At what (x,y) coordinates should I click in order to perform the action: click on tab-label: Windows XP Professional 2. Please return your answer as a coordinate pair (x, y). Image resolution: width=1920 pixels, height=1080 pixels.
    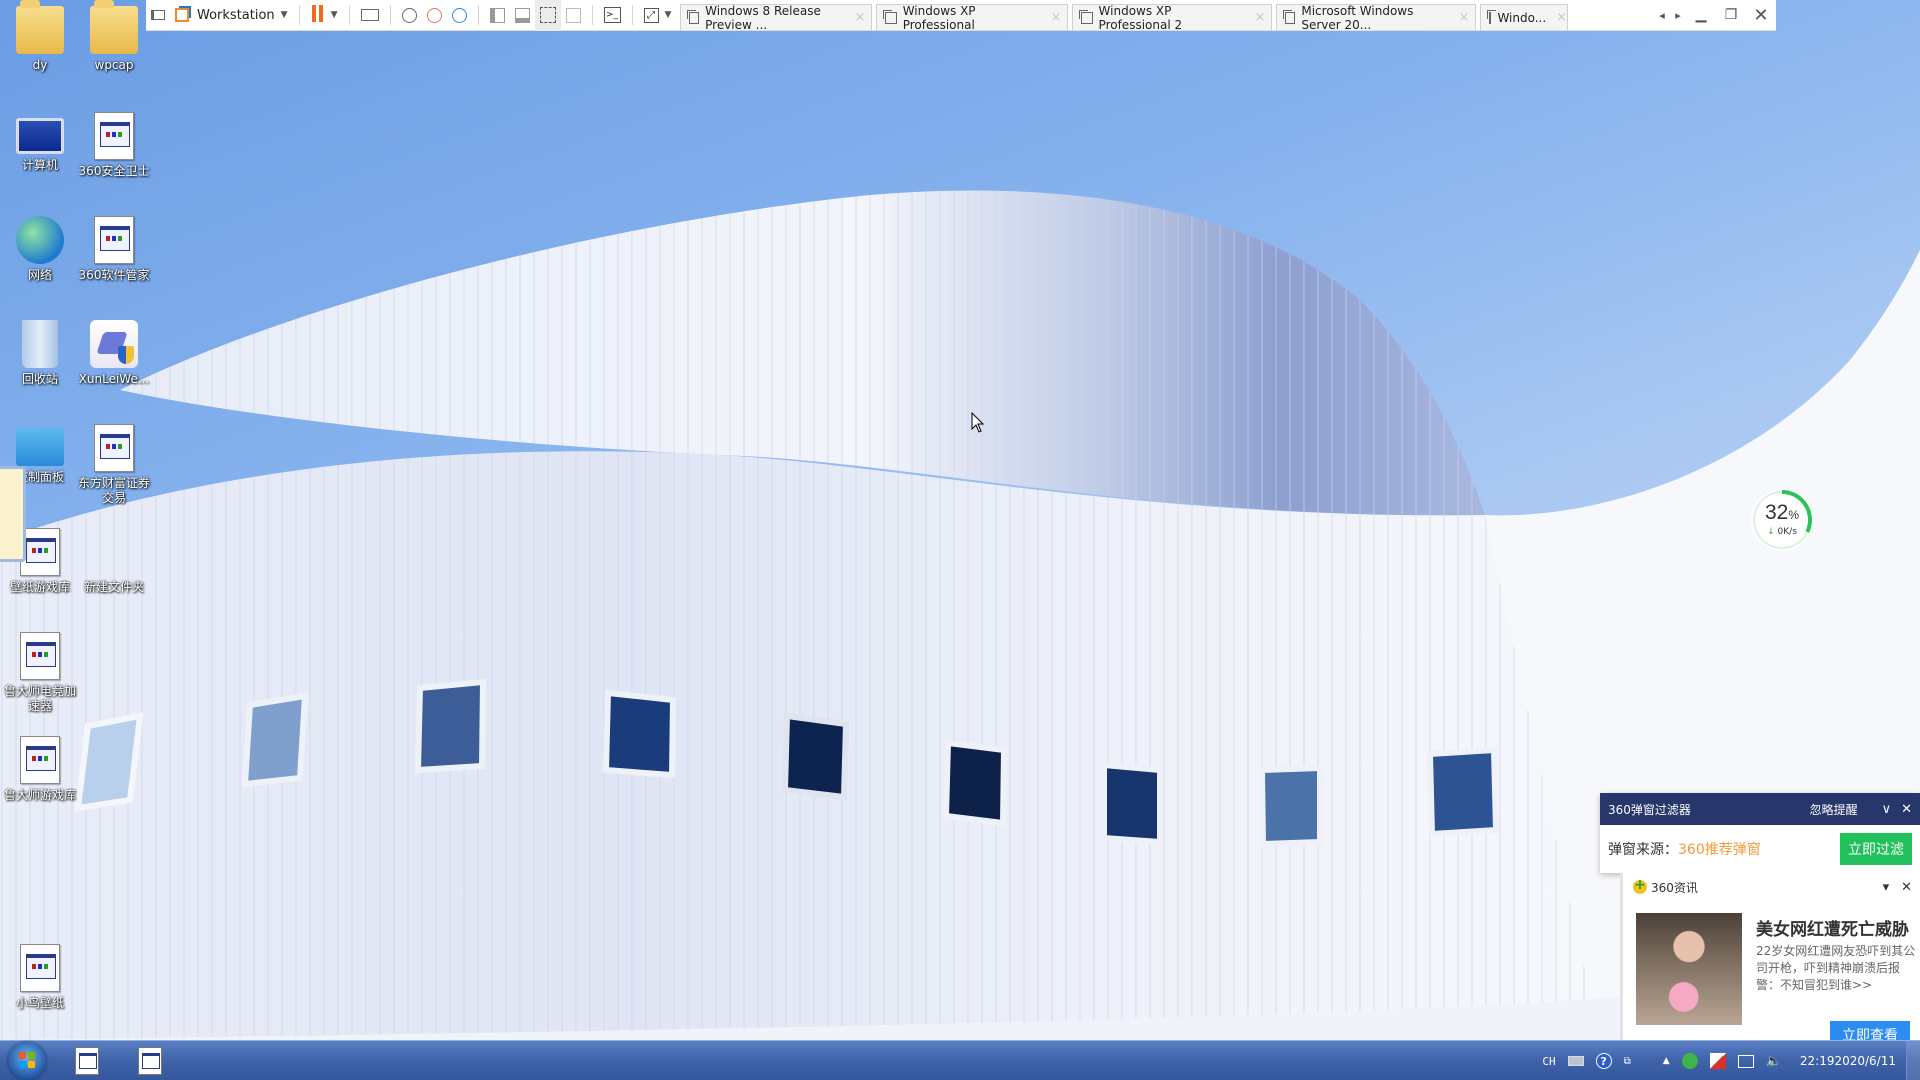
    Looking at the image, I should click on (1140, 17).